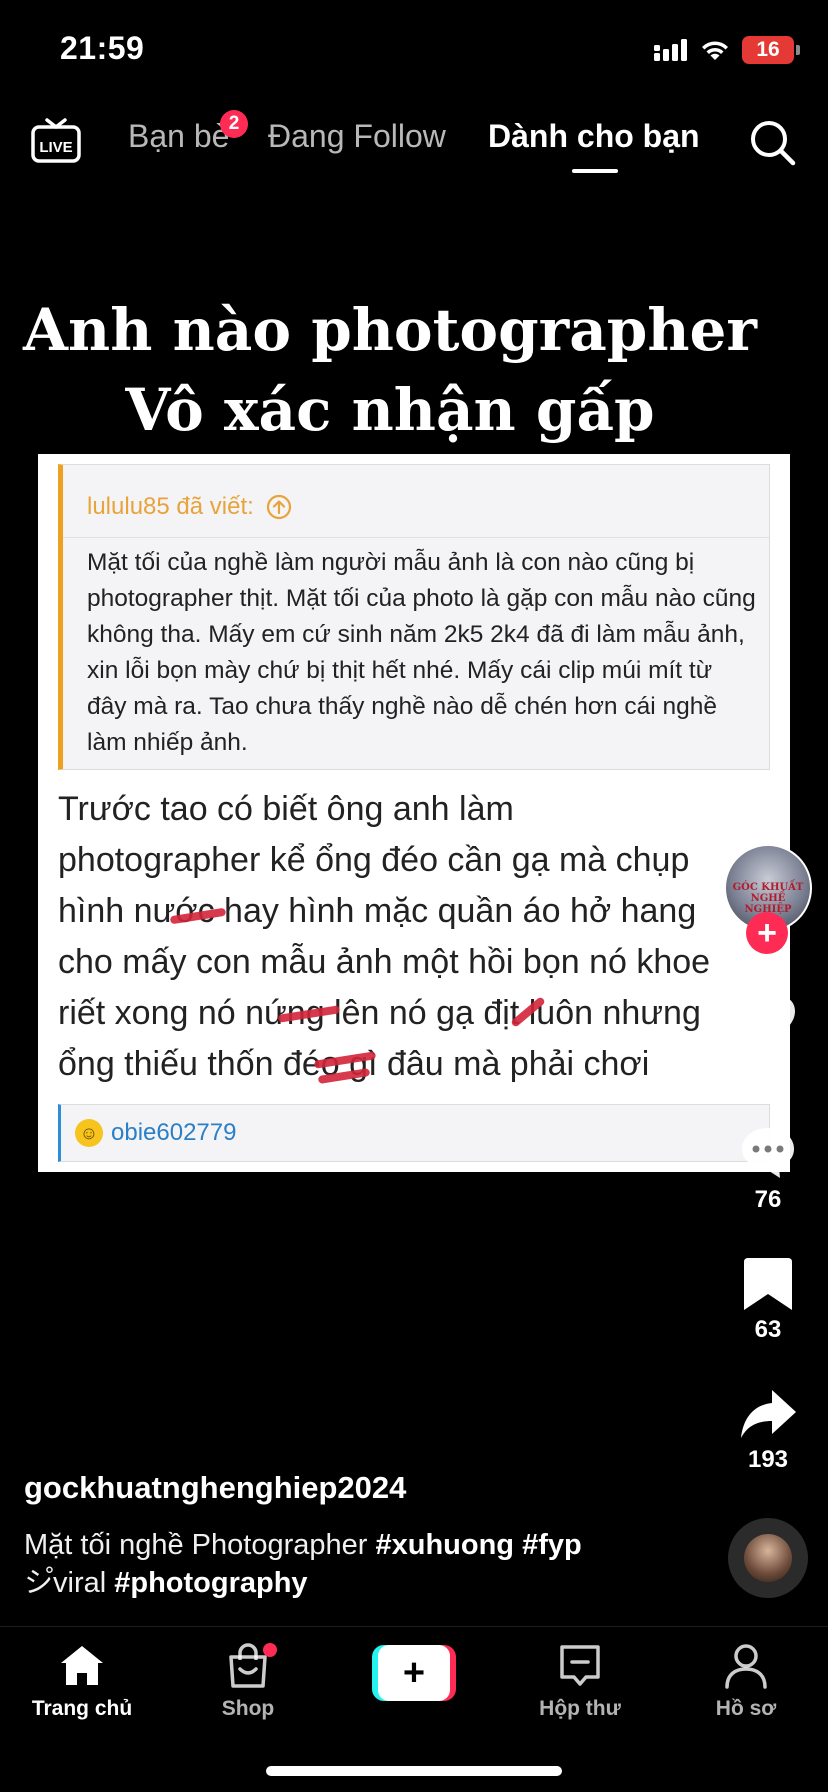  What do you see at coordinates (248, 1708) in the screenshot?
I see `nav-label: Shop` at bounding box center [248, 1708].